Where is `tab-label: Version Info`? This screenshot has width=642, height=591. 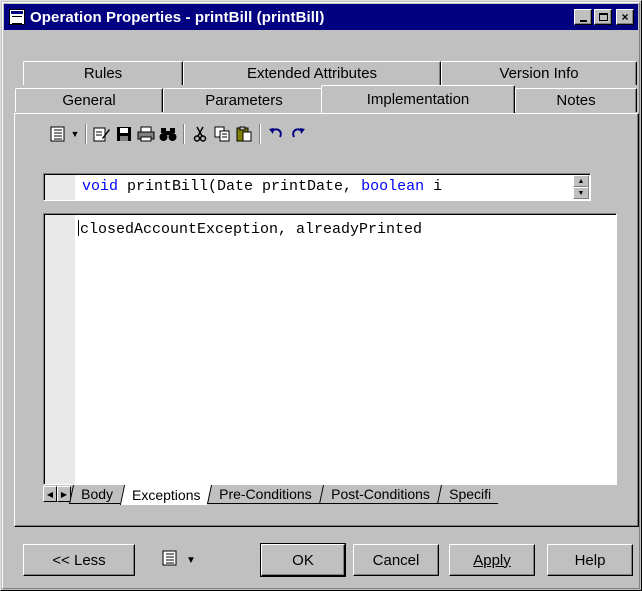 tab-label: Version Info is located at coordinates (539, 73).